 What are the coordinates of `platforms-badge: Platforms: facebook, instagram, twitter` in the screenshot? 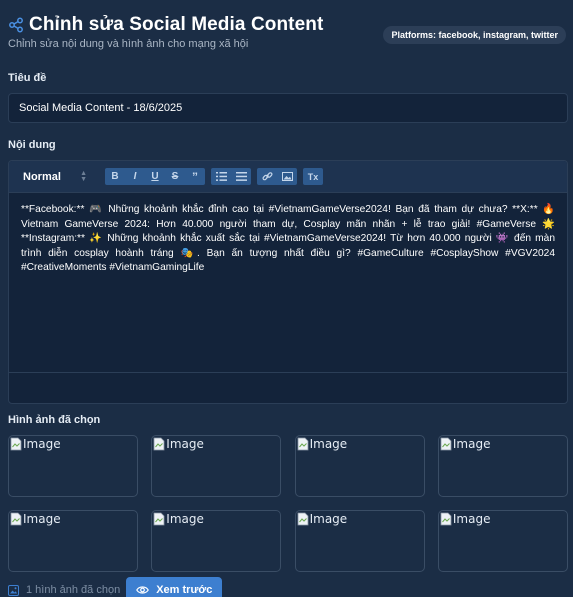 It's located at (474, 35).